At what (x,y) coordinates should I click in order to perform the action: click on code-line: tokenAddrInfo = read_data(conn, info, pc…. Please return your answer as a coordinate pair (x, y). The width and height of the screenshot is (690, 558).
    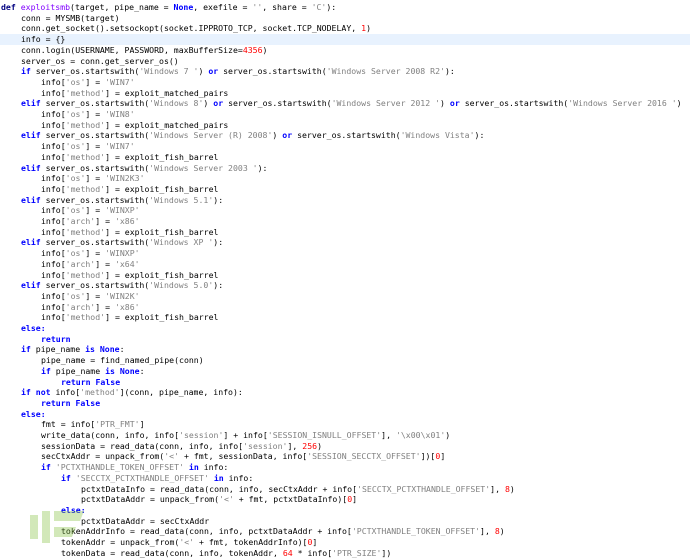
    Looking at the image, I should click on (345, 531).